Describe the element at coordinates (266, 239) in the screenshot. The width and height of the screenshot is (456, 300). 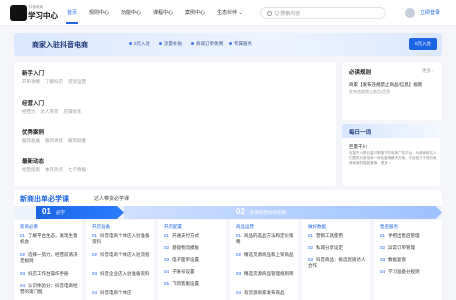
I see `course-item: 01 商品的选品方法和定价策略` at that location.